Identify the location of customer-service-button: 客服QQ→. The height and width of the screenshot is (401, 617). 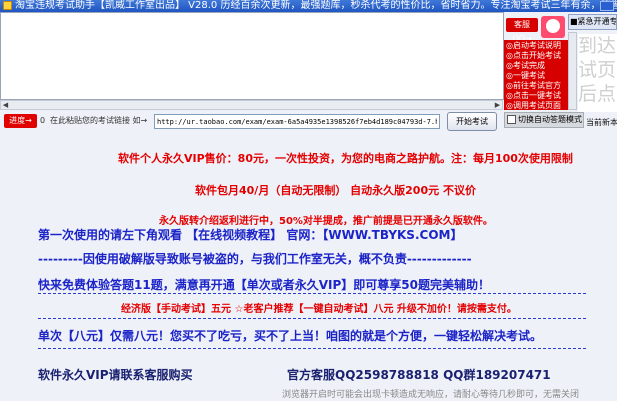
(522, 30).